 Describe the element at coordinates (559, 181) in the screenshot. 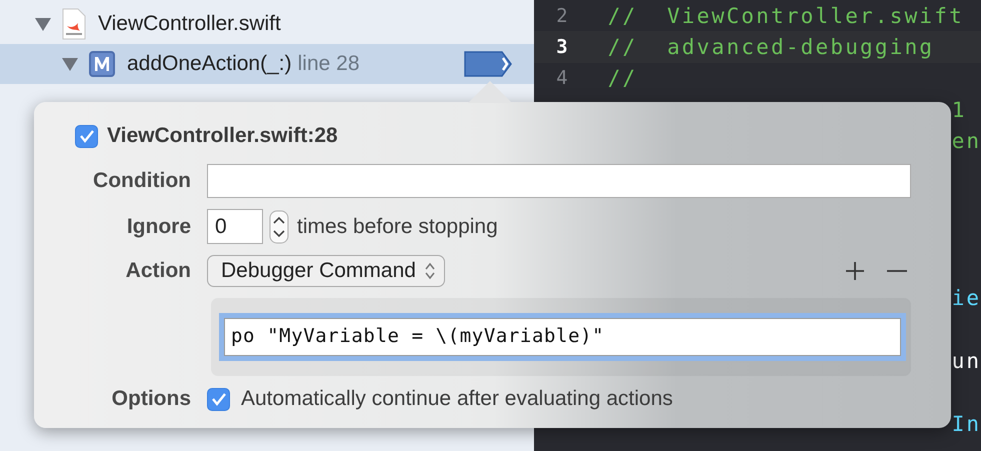

I see `condition-field` at that location.